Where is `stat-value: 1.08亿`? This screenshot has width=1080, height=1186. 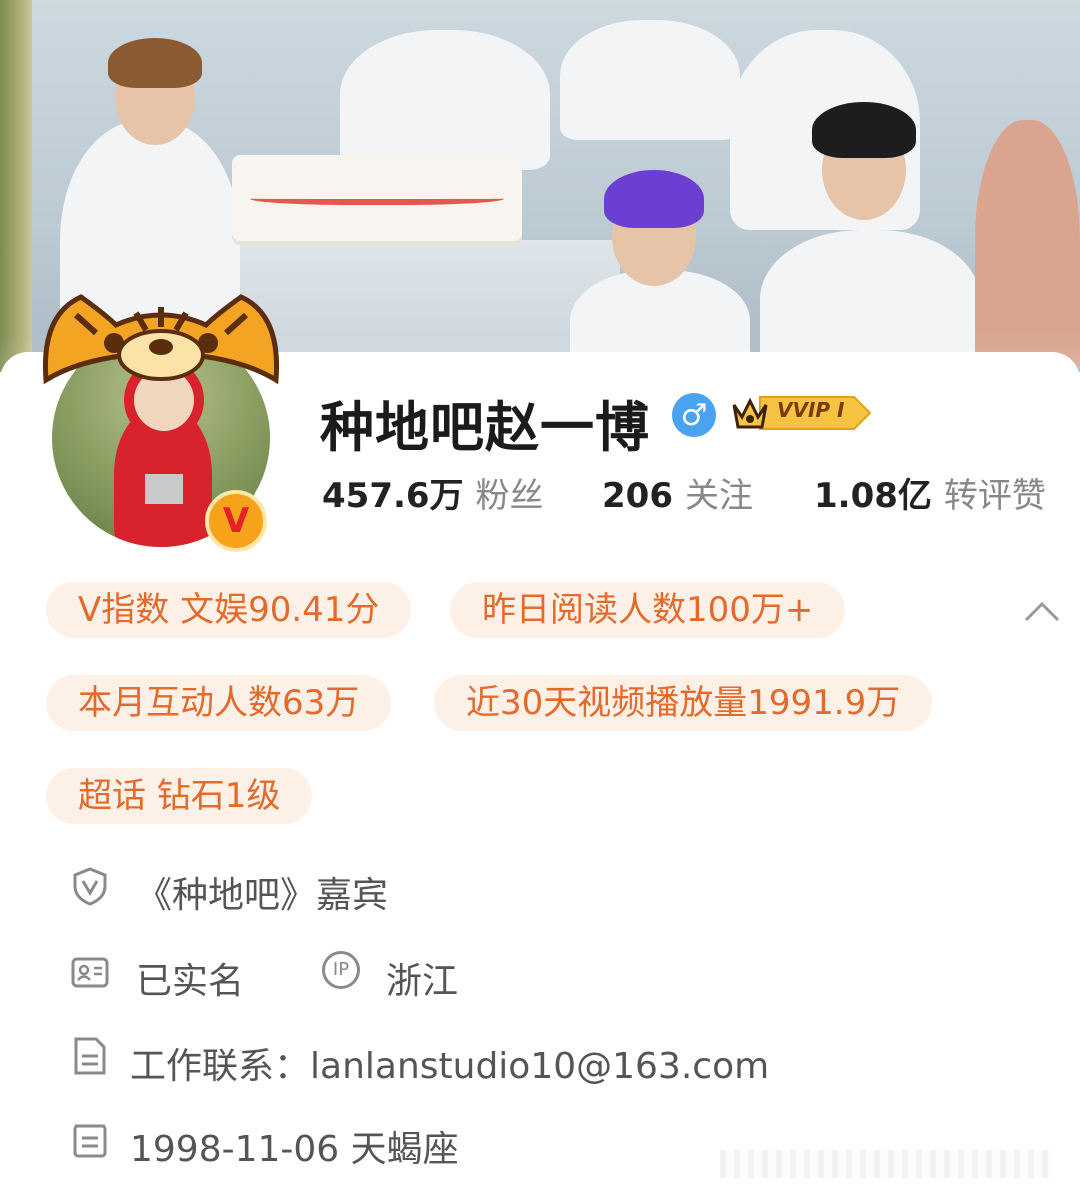
stat-value: 1.08亿 is located at coordinates (873, 496).